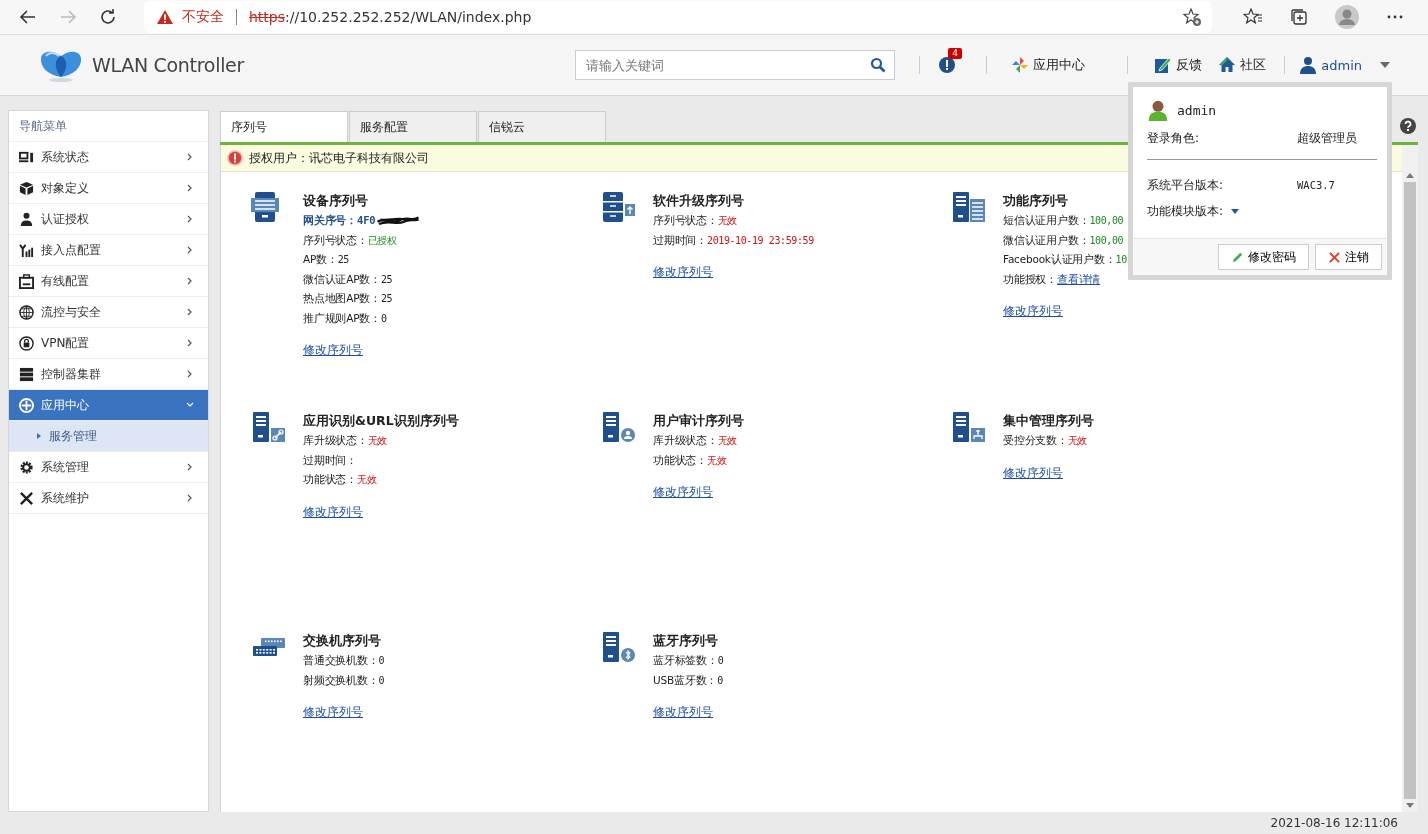  Describe the element at coordinates (382, 240) in the screenshot. I see `field-value: 已授权` at that location.